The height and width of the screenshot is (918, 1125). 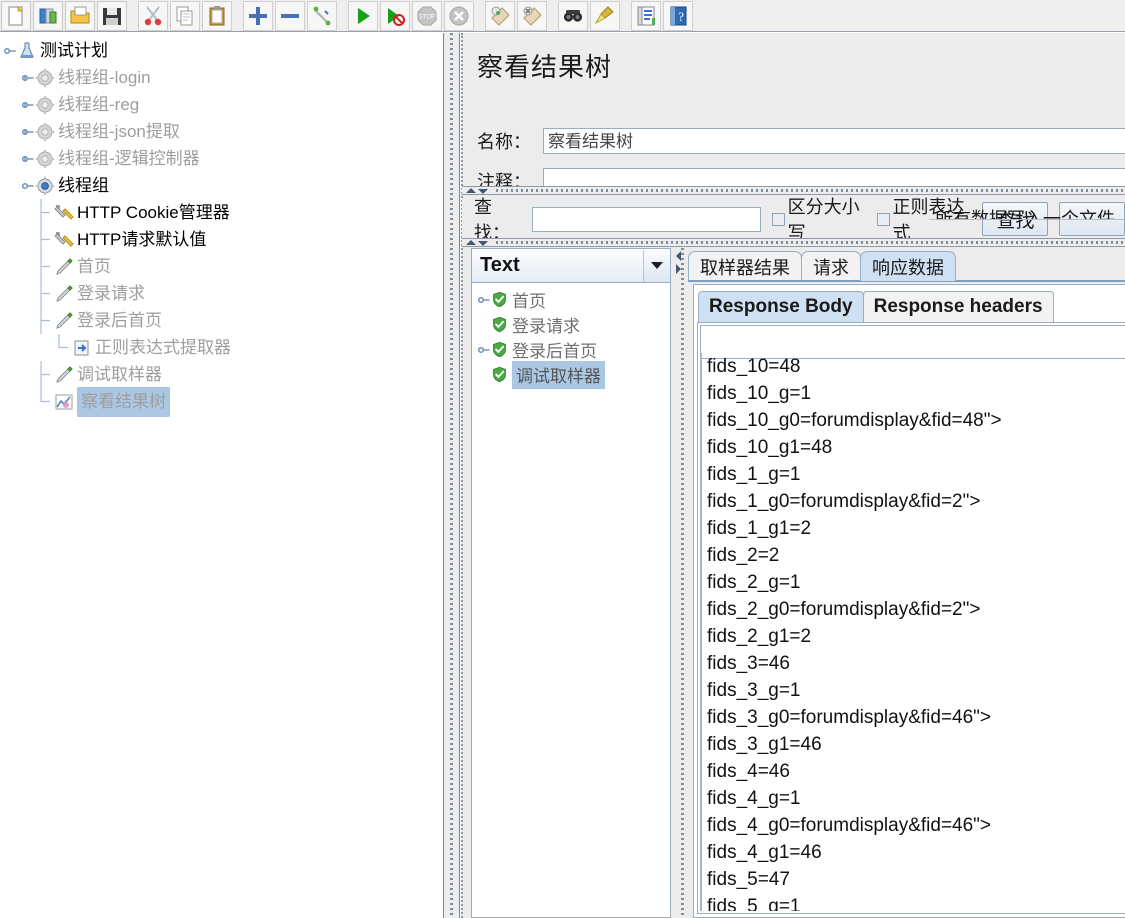 I want to click on tree-item-8: 首页, so click(x=221, y=266).